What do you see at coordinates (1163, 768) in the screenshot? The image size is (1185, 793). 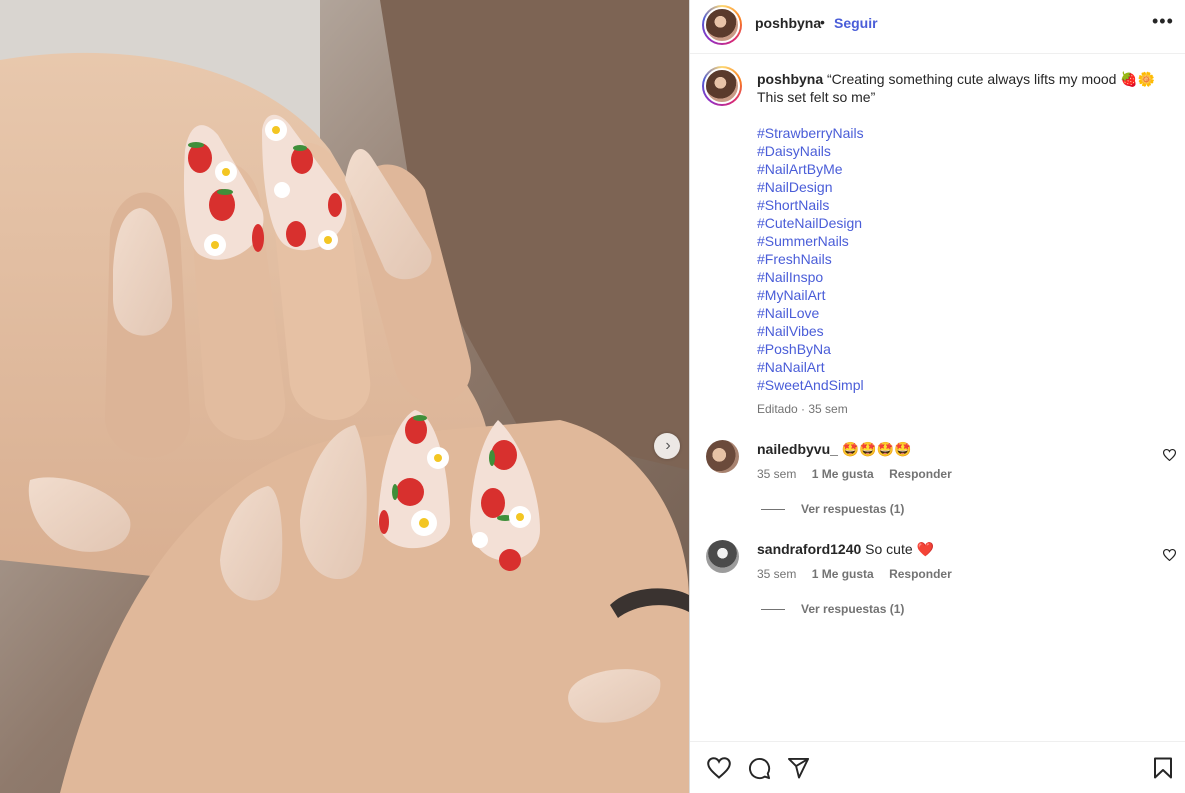 I see `bookmark-icon` at bounding box center [1163, 768].